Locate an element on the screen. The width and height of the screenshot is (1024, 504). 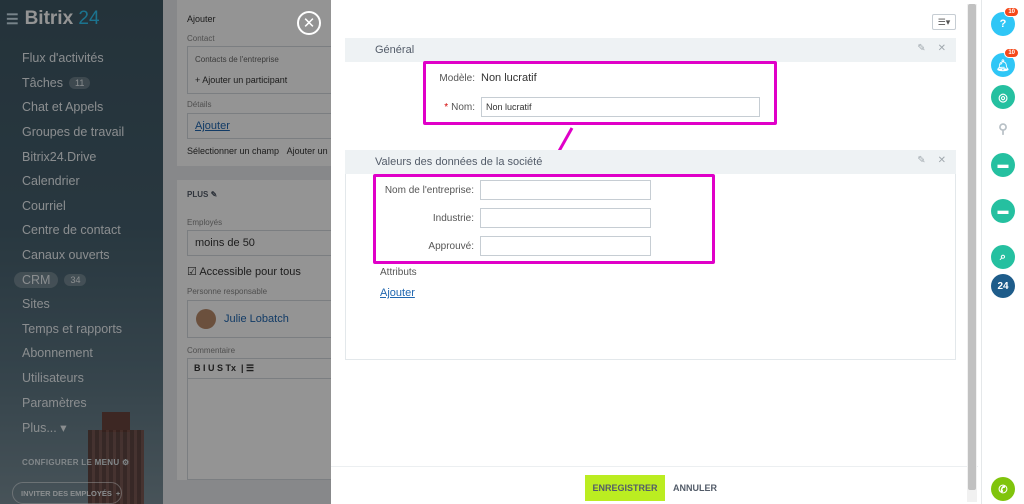
search-icon: ⚲ is located at coordinates (1003, 128).